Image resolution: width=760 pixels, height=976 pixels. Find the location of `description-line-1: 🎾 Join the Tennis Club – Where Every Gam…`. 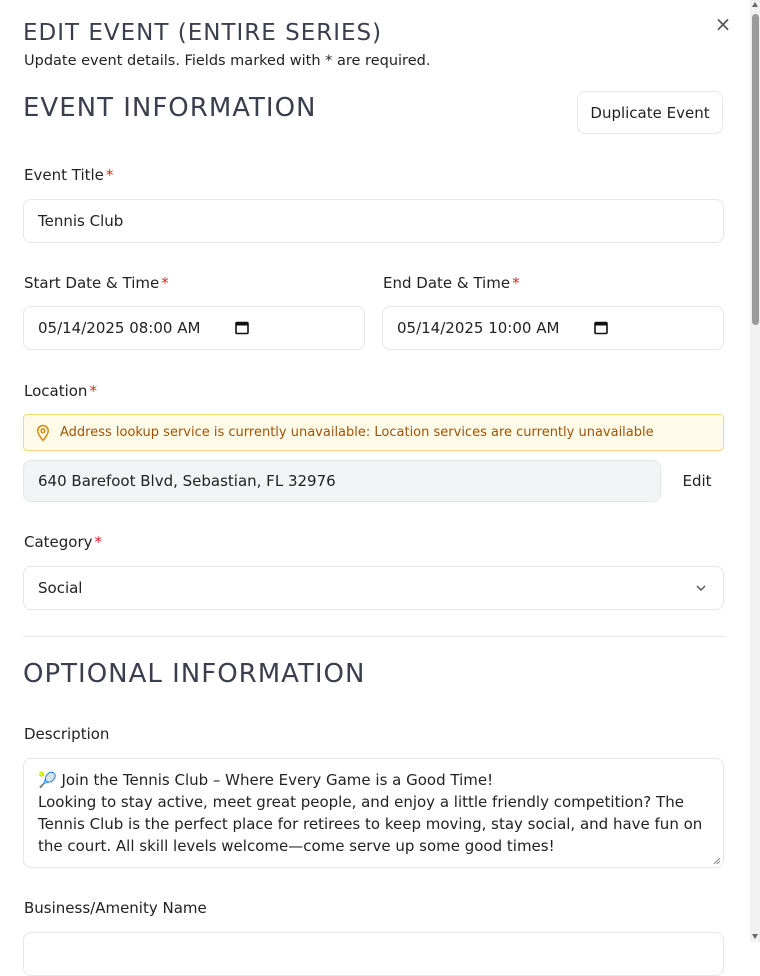

description-line-1: 🎾 Join the Tennis Club – Where Every Gam… is located at coordinates (266, 780).